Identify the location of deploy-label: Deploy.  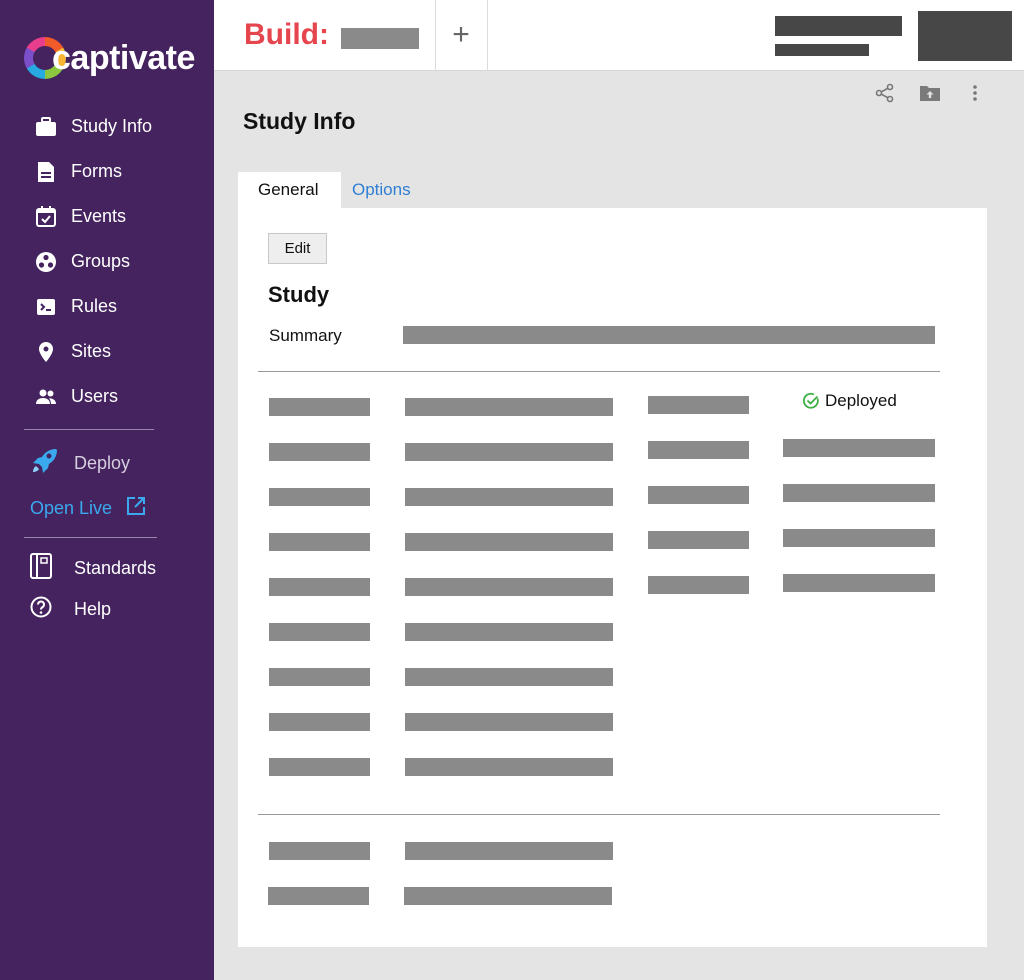
(102, 462).